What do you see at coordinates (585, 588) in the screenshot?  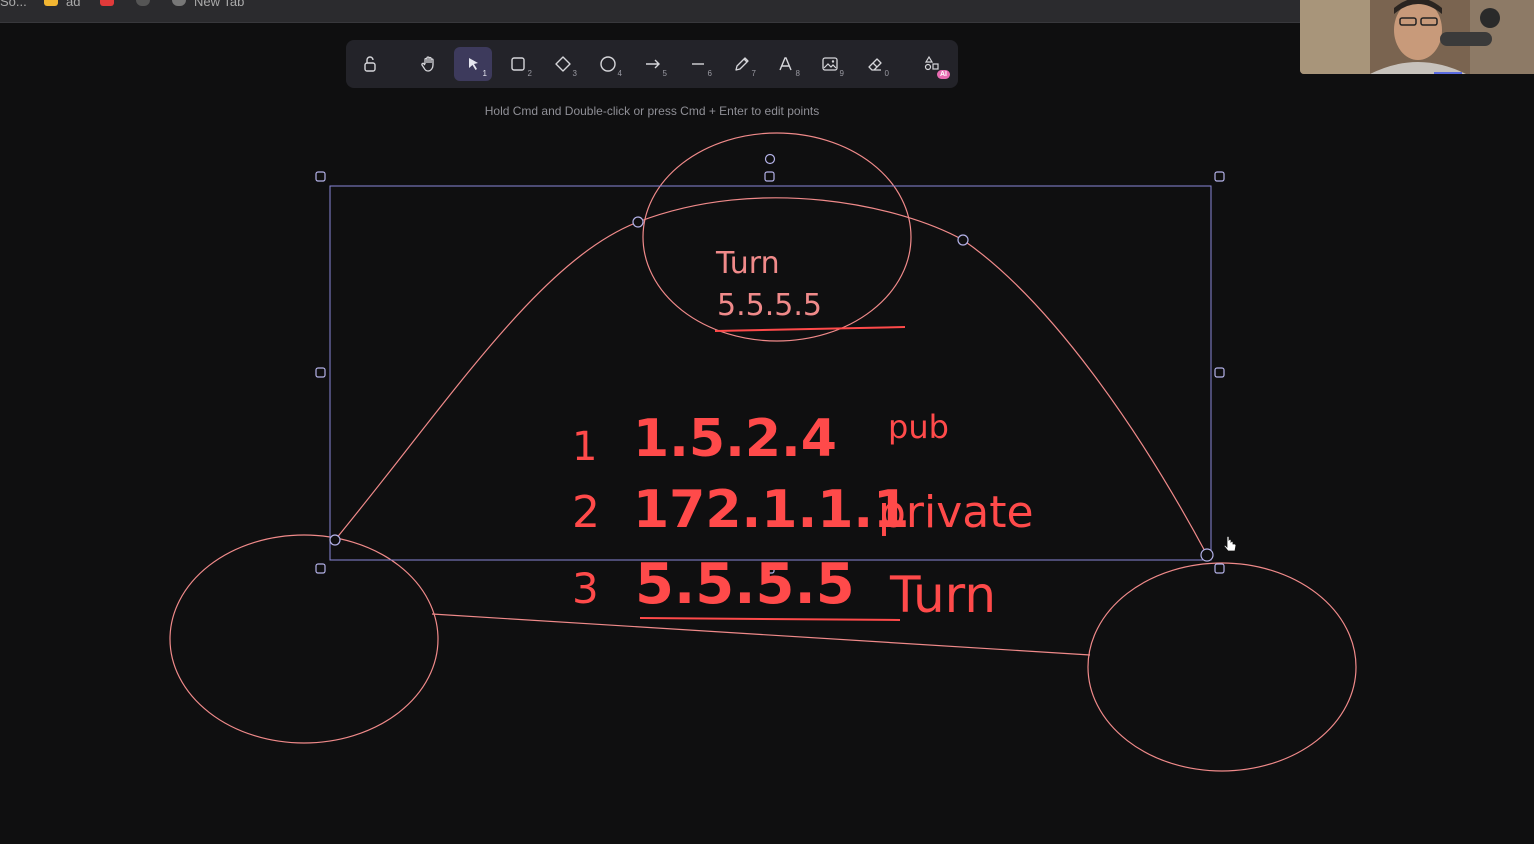 I see `list-number-3: 3` at bounding box center [585, 588].